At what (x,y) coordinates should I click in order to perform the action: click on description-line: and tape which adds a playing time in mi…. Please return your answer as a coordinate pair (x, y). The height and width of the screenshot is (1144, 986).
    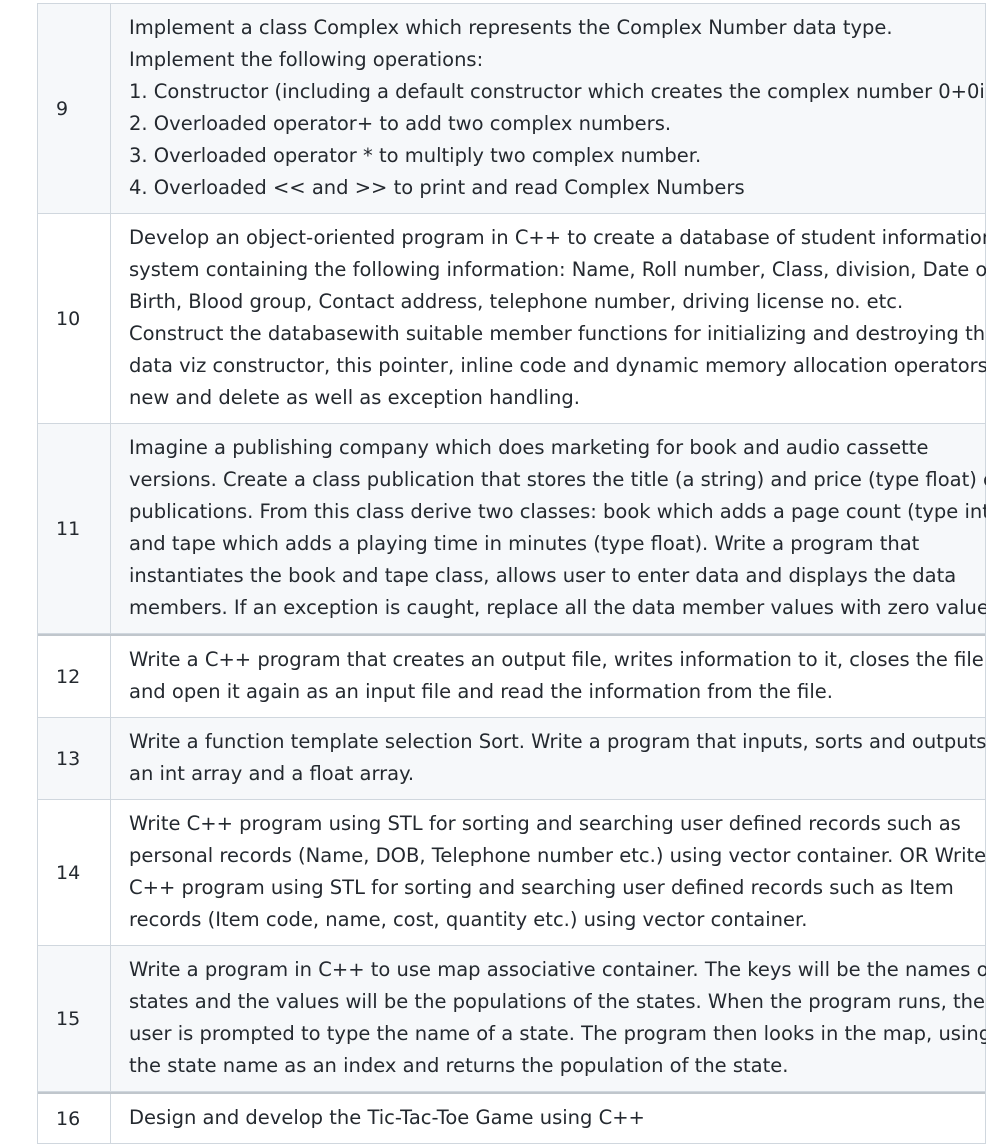
    Looking at the image, I should click on (524, 543).